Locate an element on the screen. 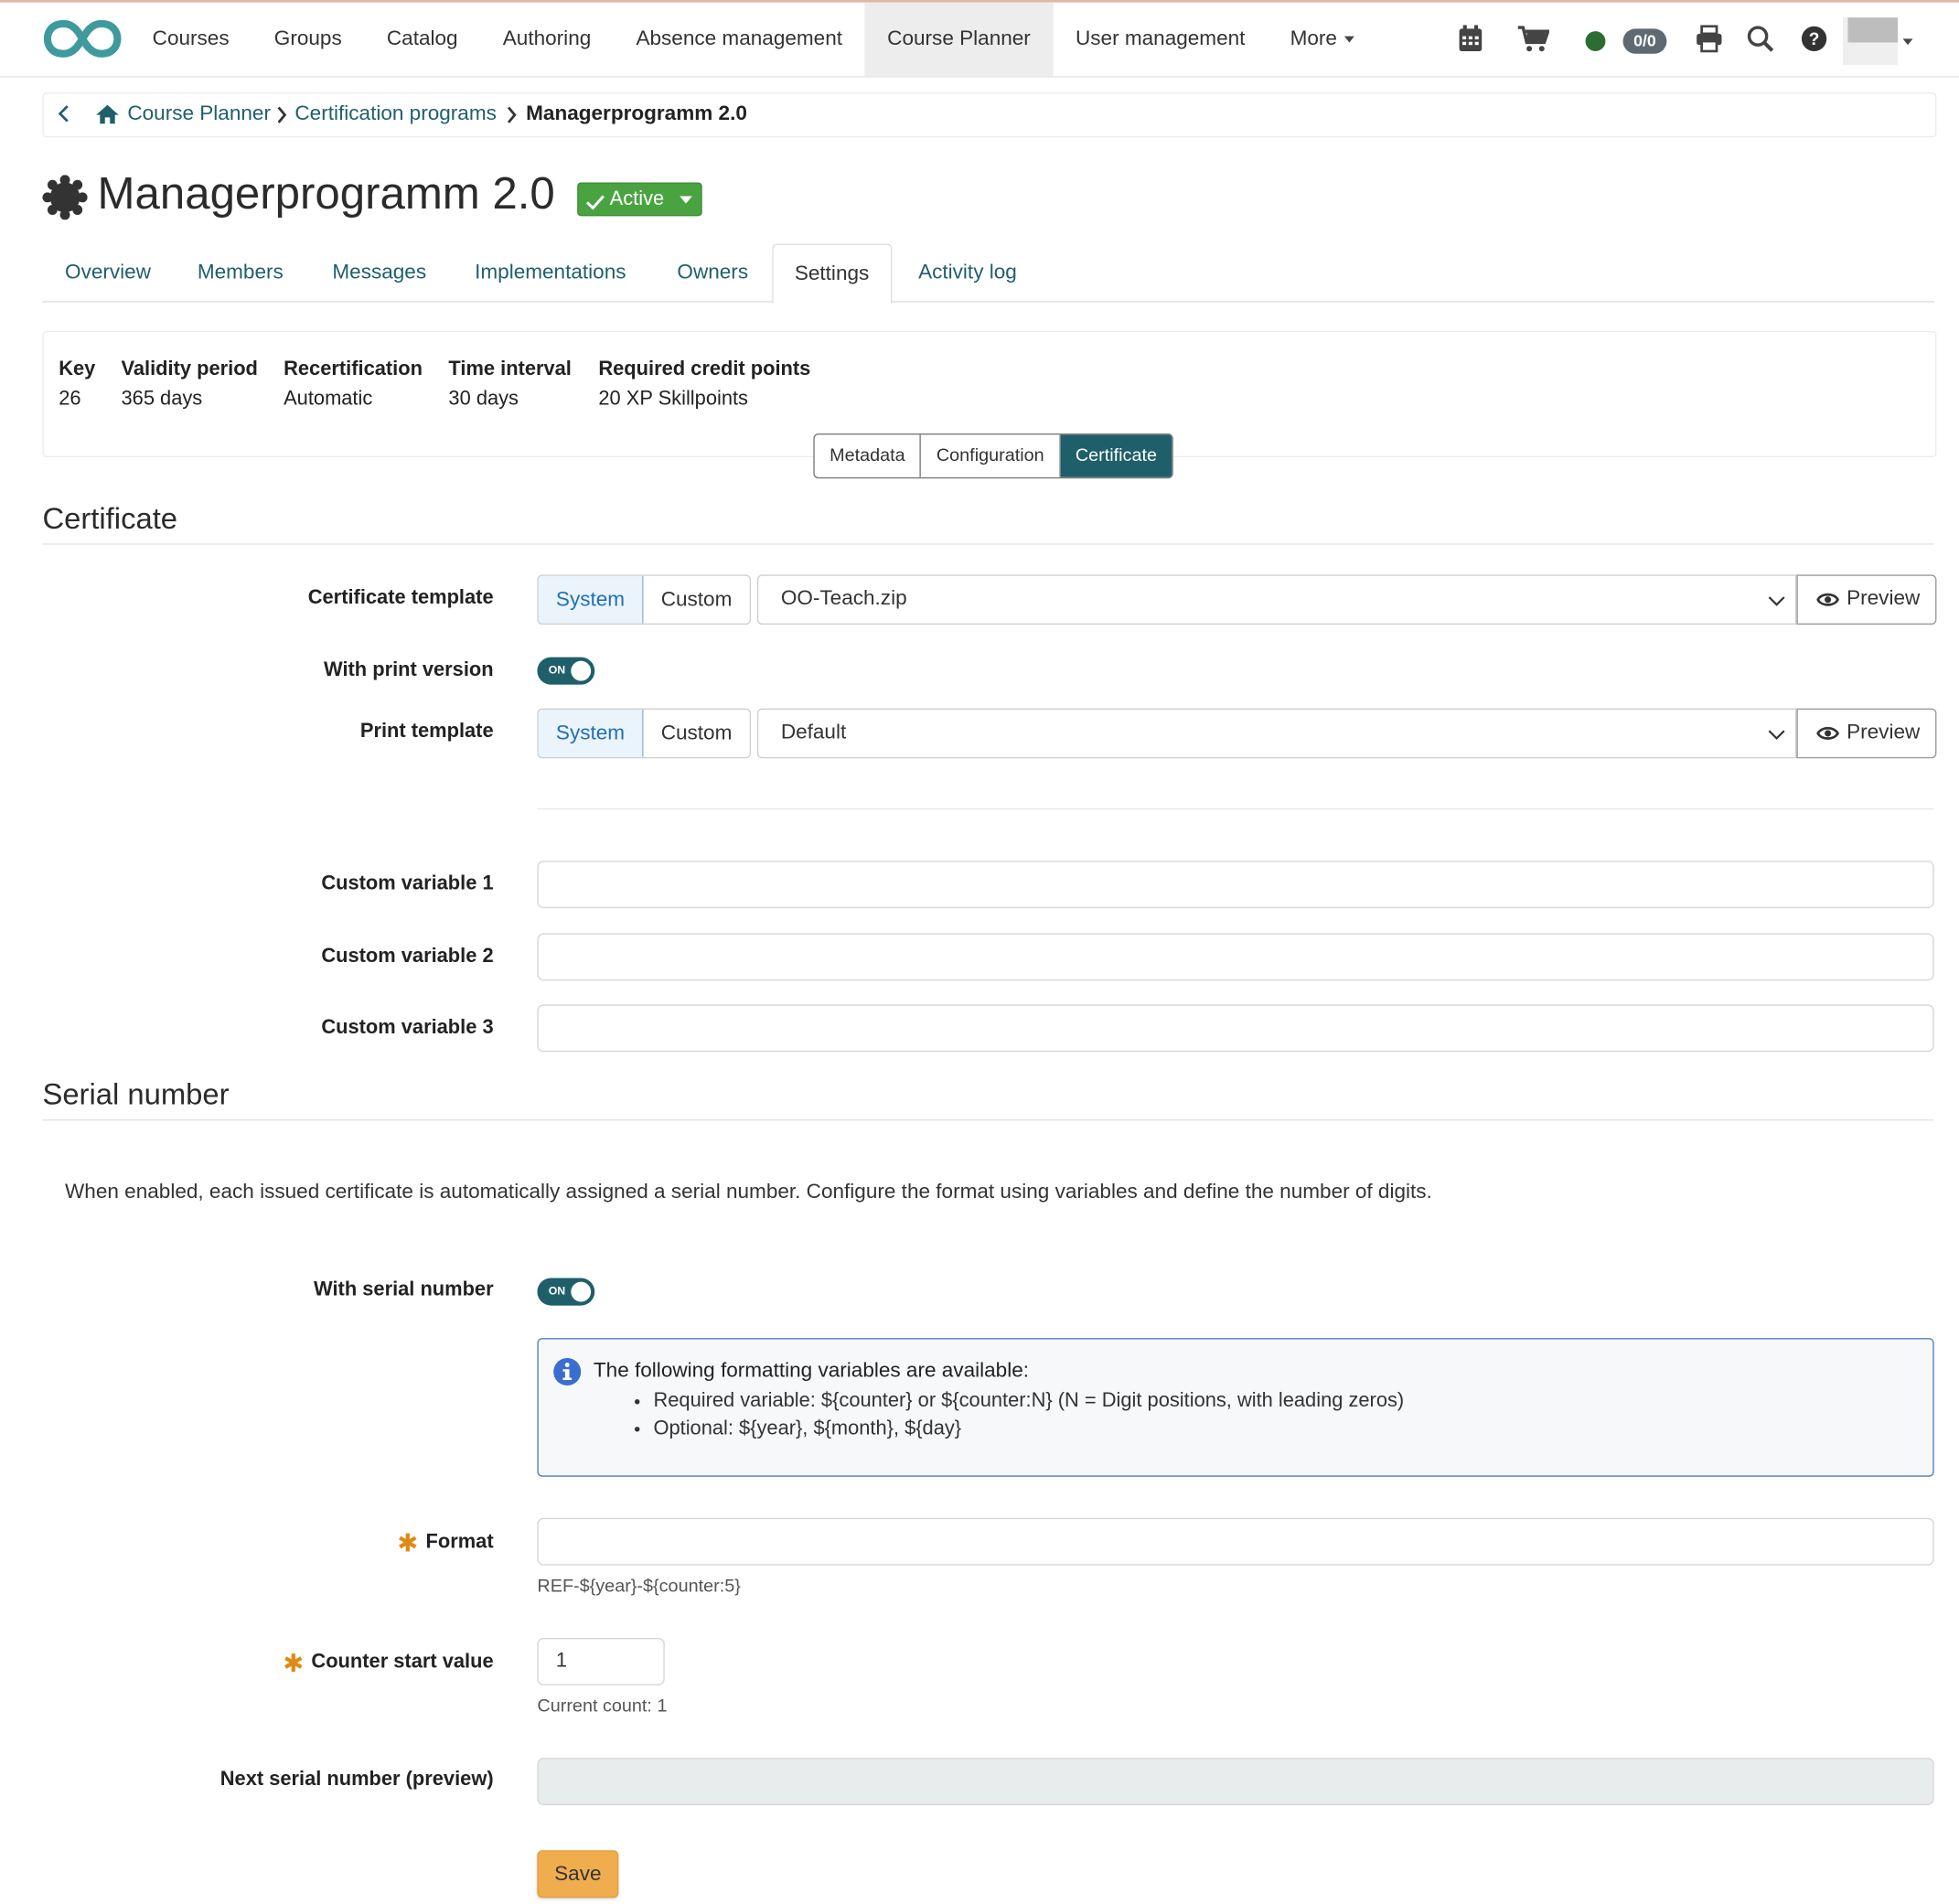 Image resolution: width=1959 pixels, height=1904 pixels. print-icon is located at coordinates (1709, 42).